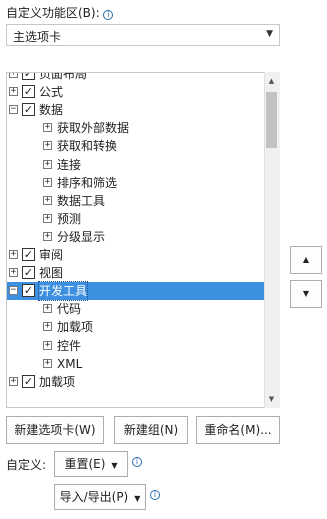  What do you see at coordinates (136, 219) in the screenshot?
I see `tree-group-item: + 预测` at bounding box center [136, 219].